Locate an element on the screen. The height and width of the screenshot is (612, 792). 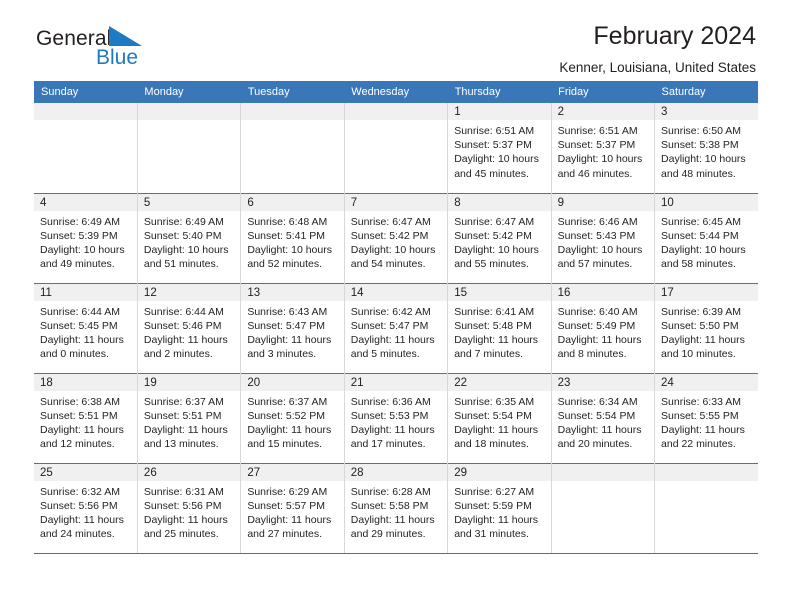
weekday-header-thursday: Thursday is located at coordinates (499, 92).